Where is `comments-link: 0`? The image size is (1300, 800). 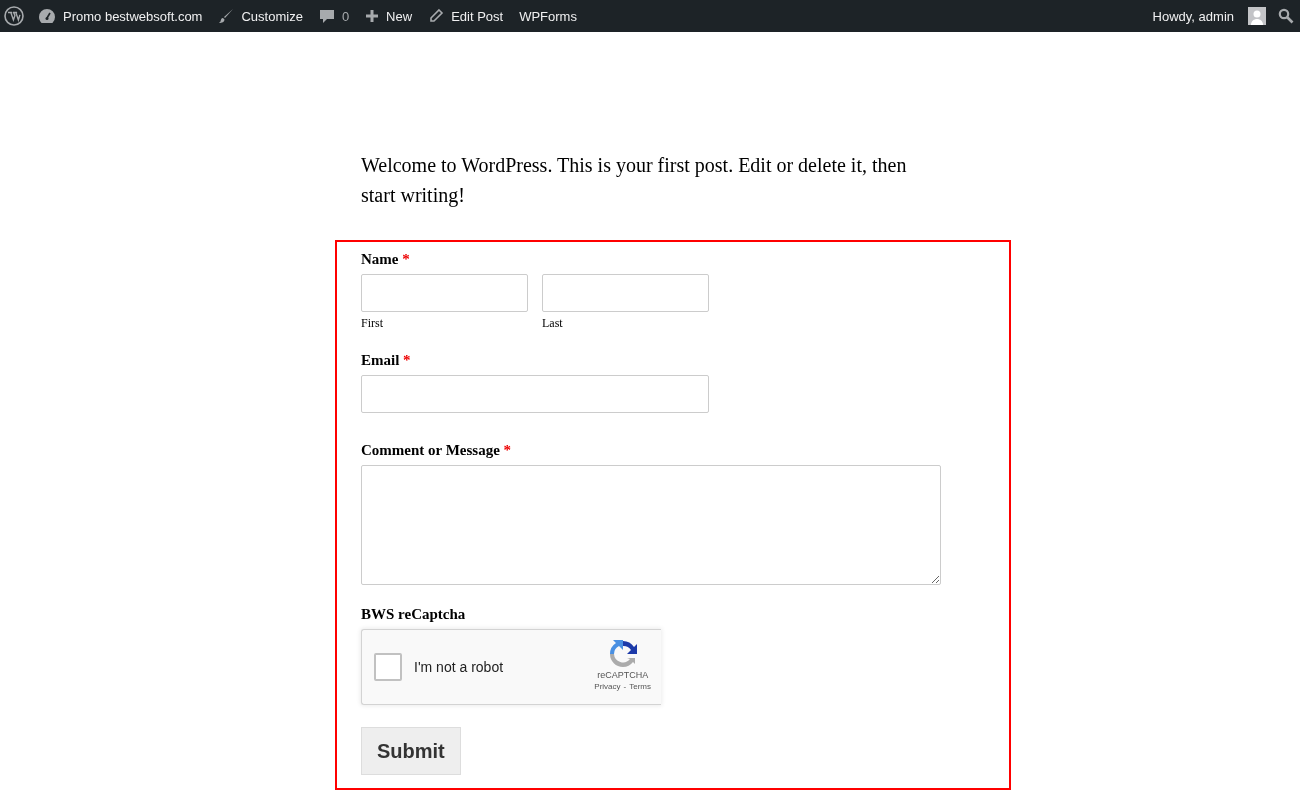
comments-link: 0 is located at coordinates (334, 16).